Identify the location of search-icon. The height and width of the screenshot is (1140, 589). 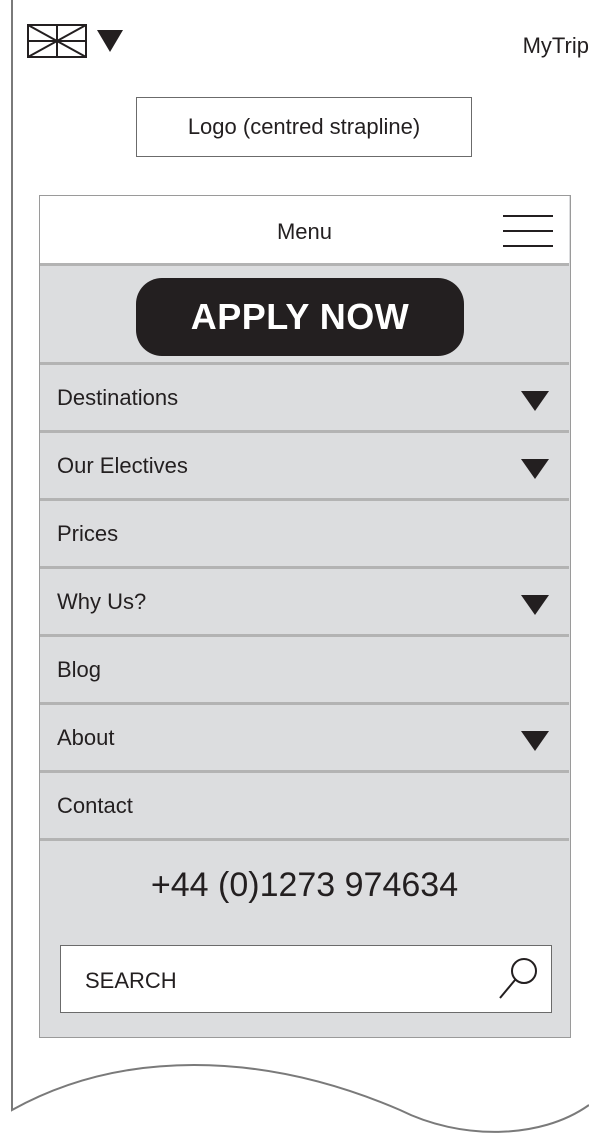
(519, 978).